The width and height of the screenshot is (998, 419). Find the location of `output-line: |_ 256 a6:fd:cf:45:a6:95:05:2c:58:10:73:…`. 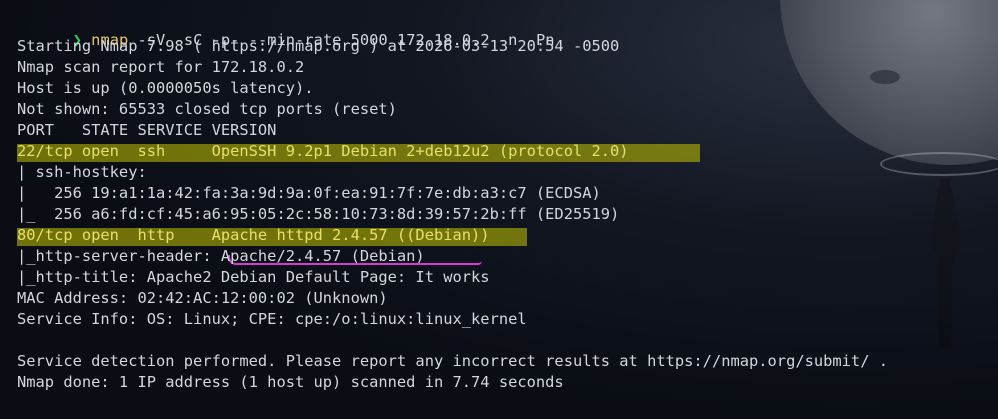

output-line: |_ 256 a6:fd:cf:45:a6:95:05:2c:58:10:73:… is located at coordinates (318, 214).